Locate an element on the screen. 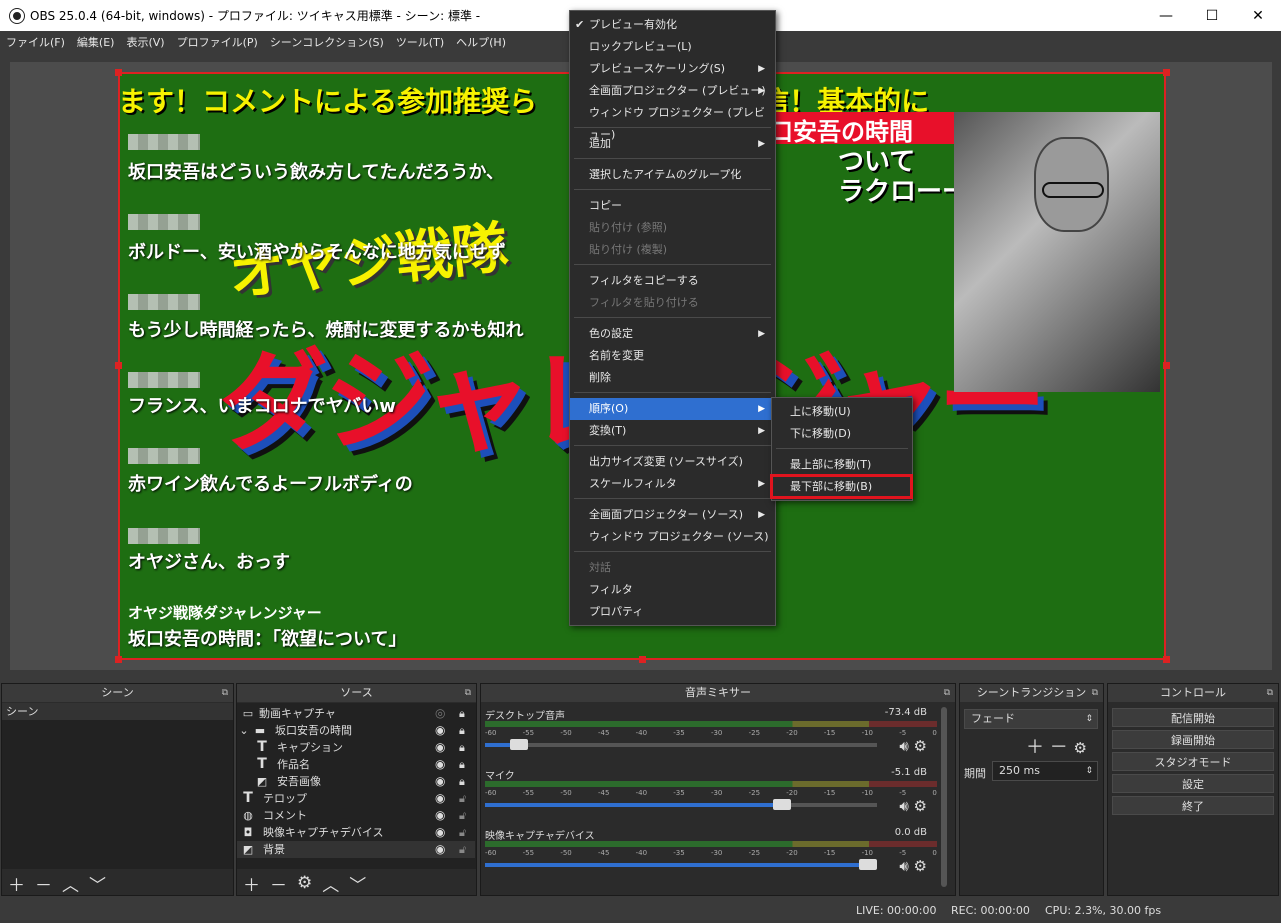 The width and height of the screenshot is (1281, 923). source-item: T キャプション ◉ 🔒︎ is located at coordinates (356, 747).